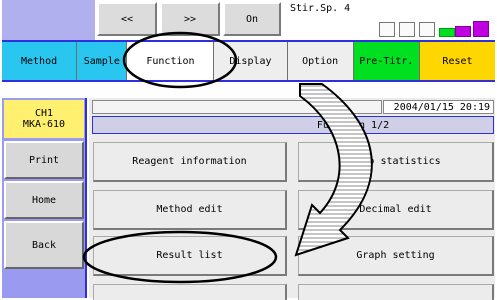 This screenshot has width=497, height=300. I want to click on channel-number: CH1, so click(44, 113).